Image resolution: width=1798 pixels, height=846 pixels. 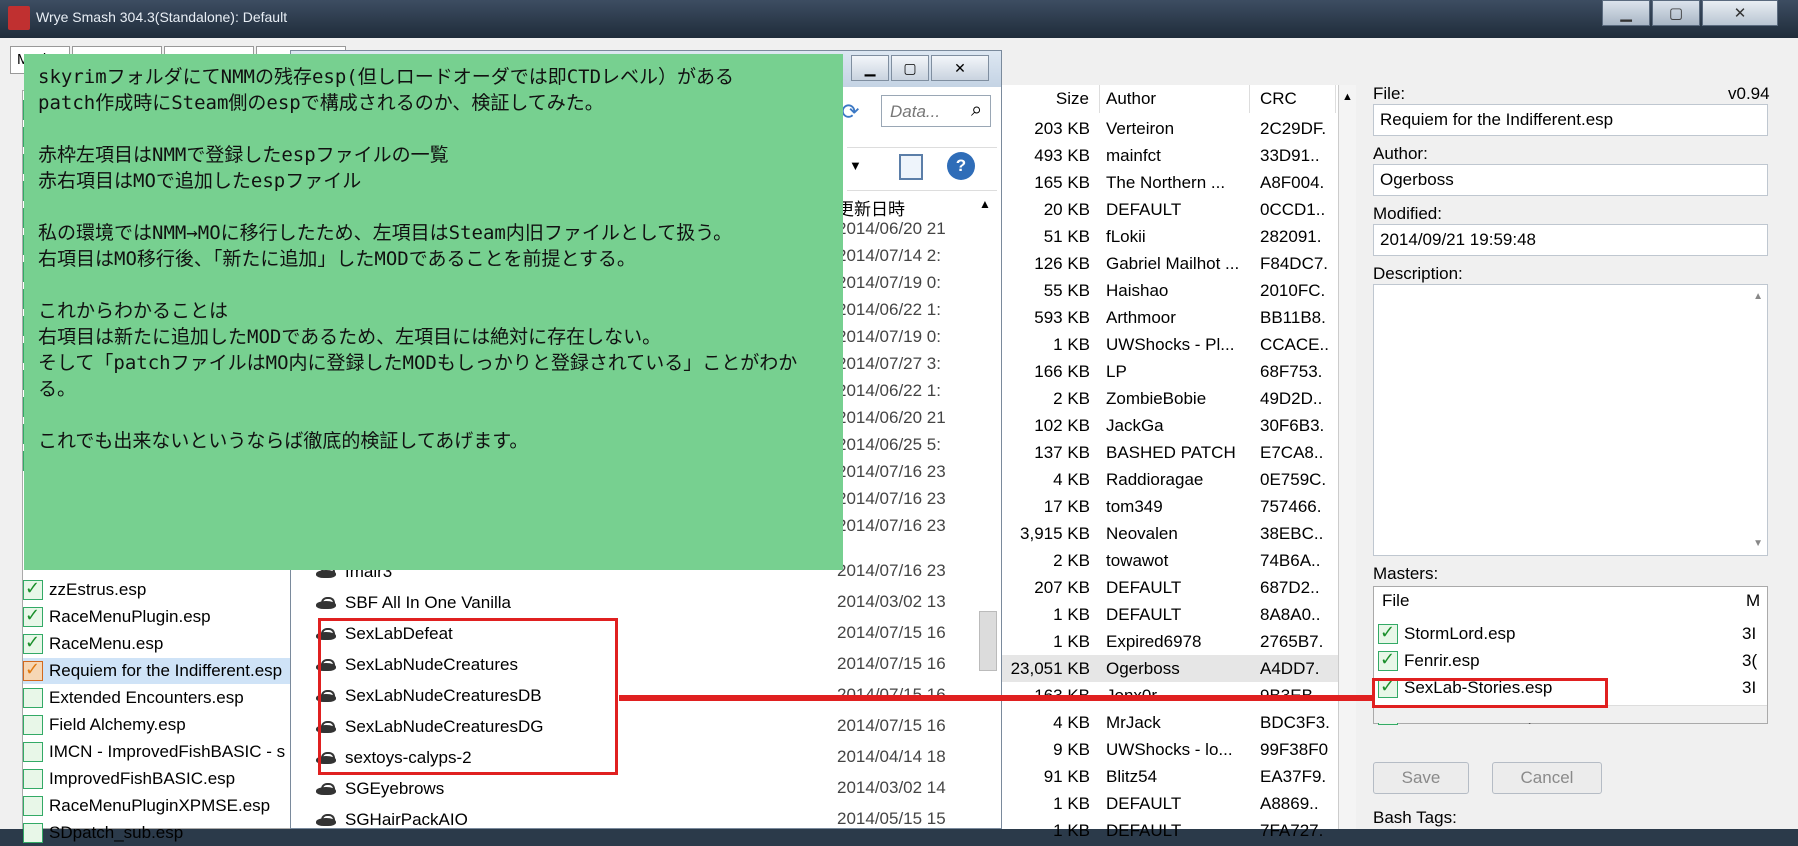 I want to click on mod-list-item: IMCN - ImprovedFishBASIC - s, so click(x=158, y=752).